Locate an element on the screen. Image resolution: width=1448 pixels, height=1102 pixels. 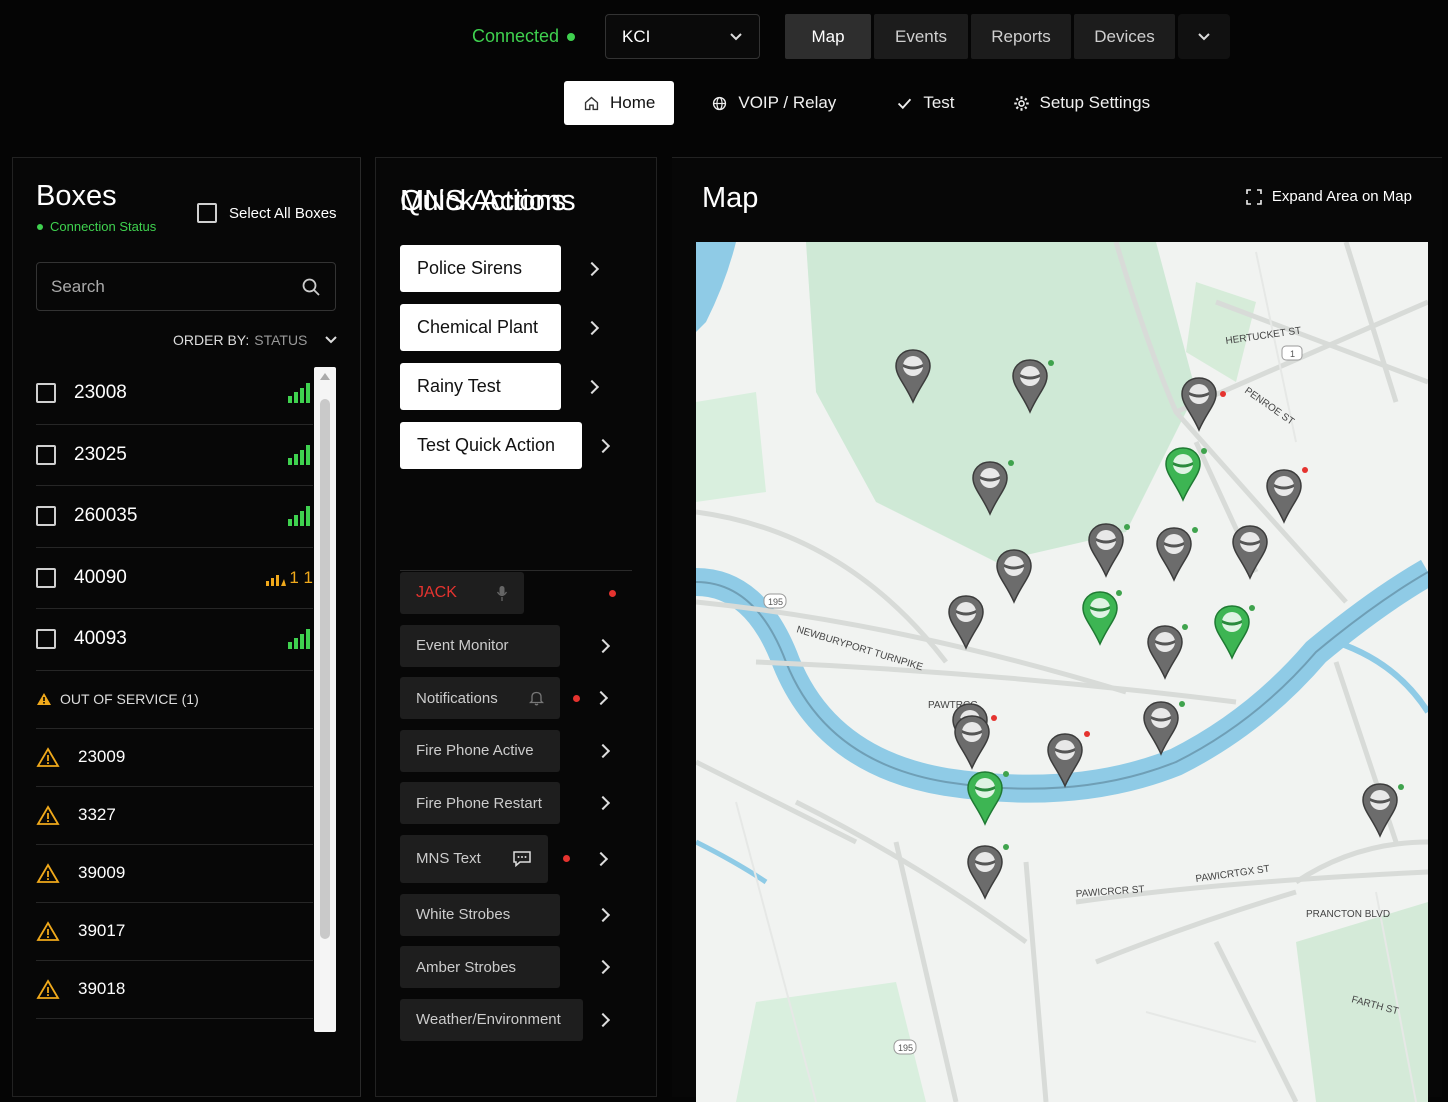
mns-action-item: Notifications is located at coordinates (520, 698).